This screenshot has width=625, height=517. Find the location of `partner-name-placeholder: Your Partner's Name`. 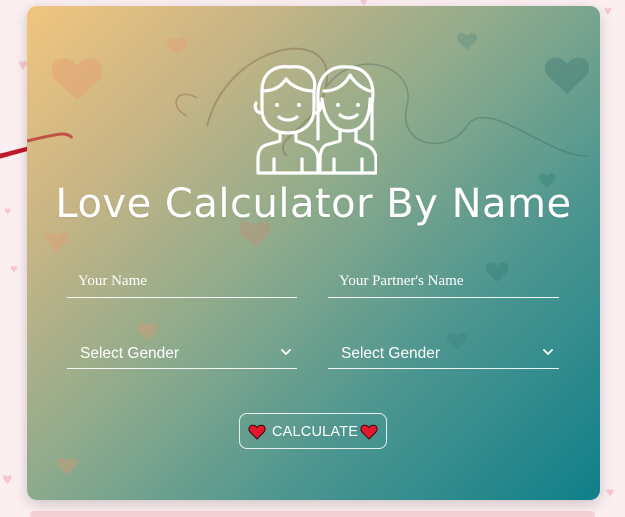

partner-name-placeholder: Your Partner's Name is located at coordinates (401, 281).